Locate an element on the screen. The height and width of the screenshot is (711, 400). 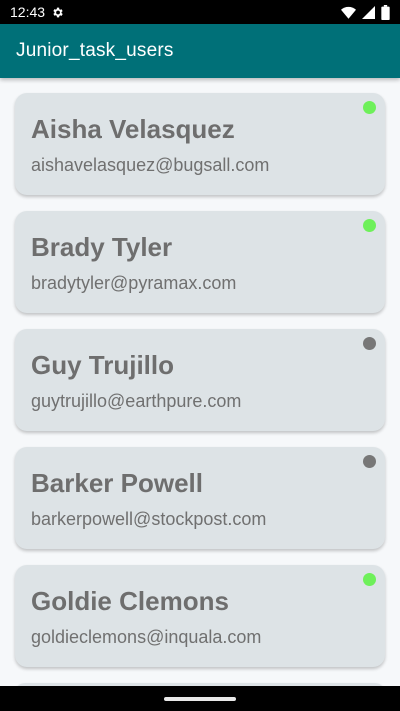
user-card: Goldie Clemons goldieclemons@inquala.com is located at coordinates (200, 616).